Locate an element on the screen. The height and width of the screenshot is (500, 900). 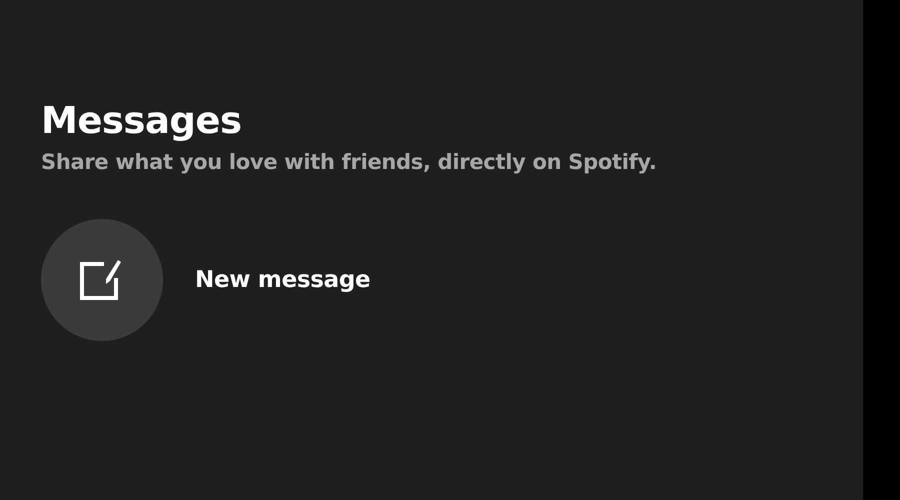
new-message-link: New message is located at coordinates (282, 280).